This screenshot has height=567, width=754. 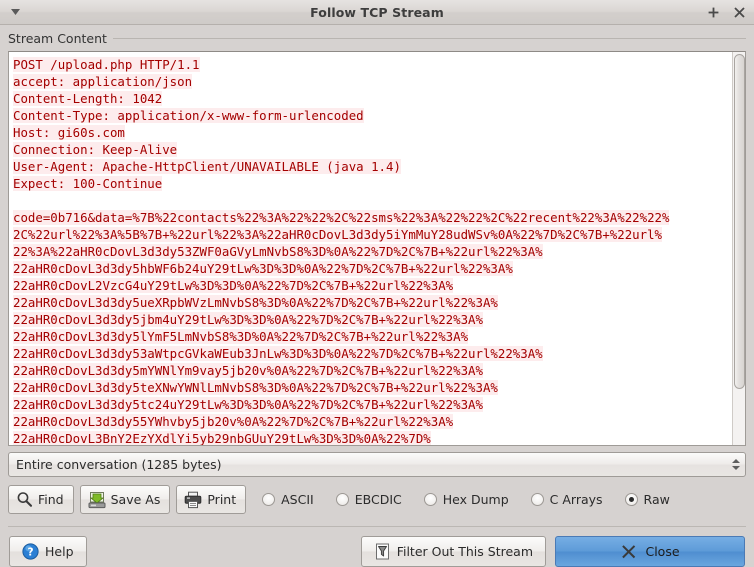 I want to click on x-mark-icon, so click(x=629, y=552).